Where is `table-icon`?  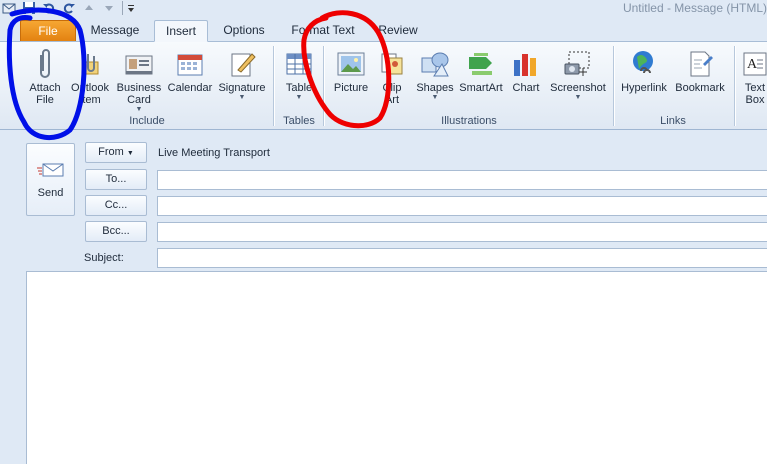
table-icon is located at coordinates (299, 64).